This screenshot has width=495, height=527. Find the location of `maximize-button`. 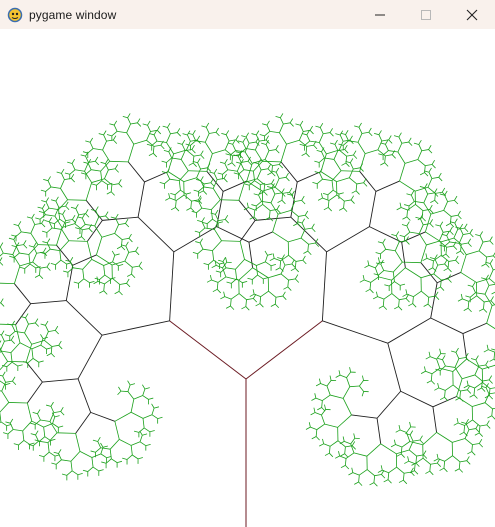

maximize-button is located at coordinates (426, 14).